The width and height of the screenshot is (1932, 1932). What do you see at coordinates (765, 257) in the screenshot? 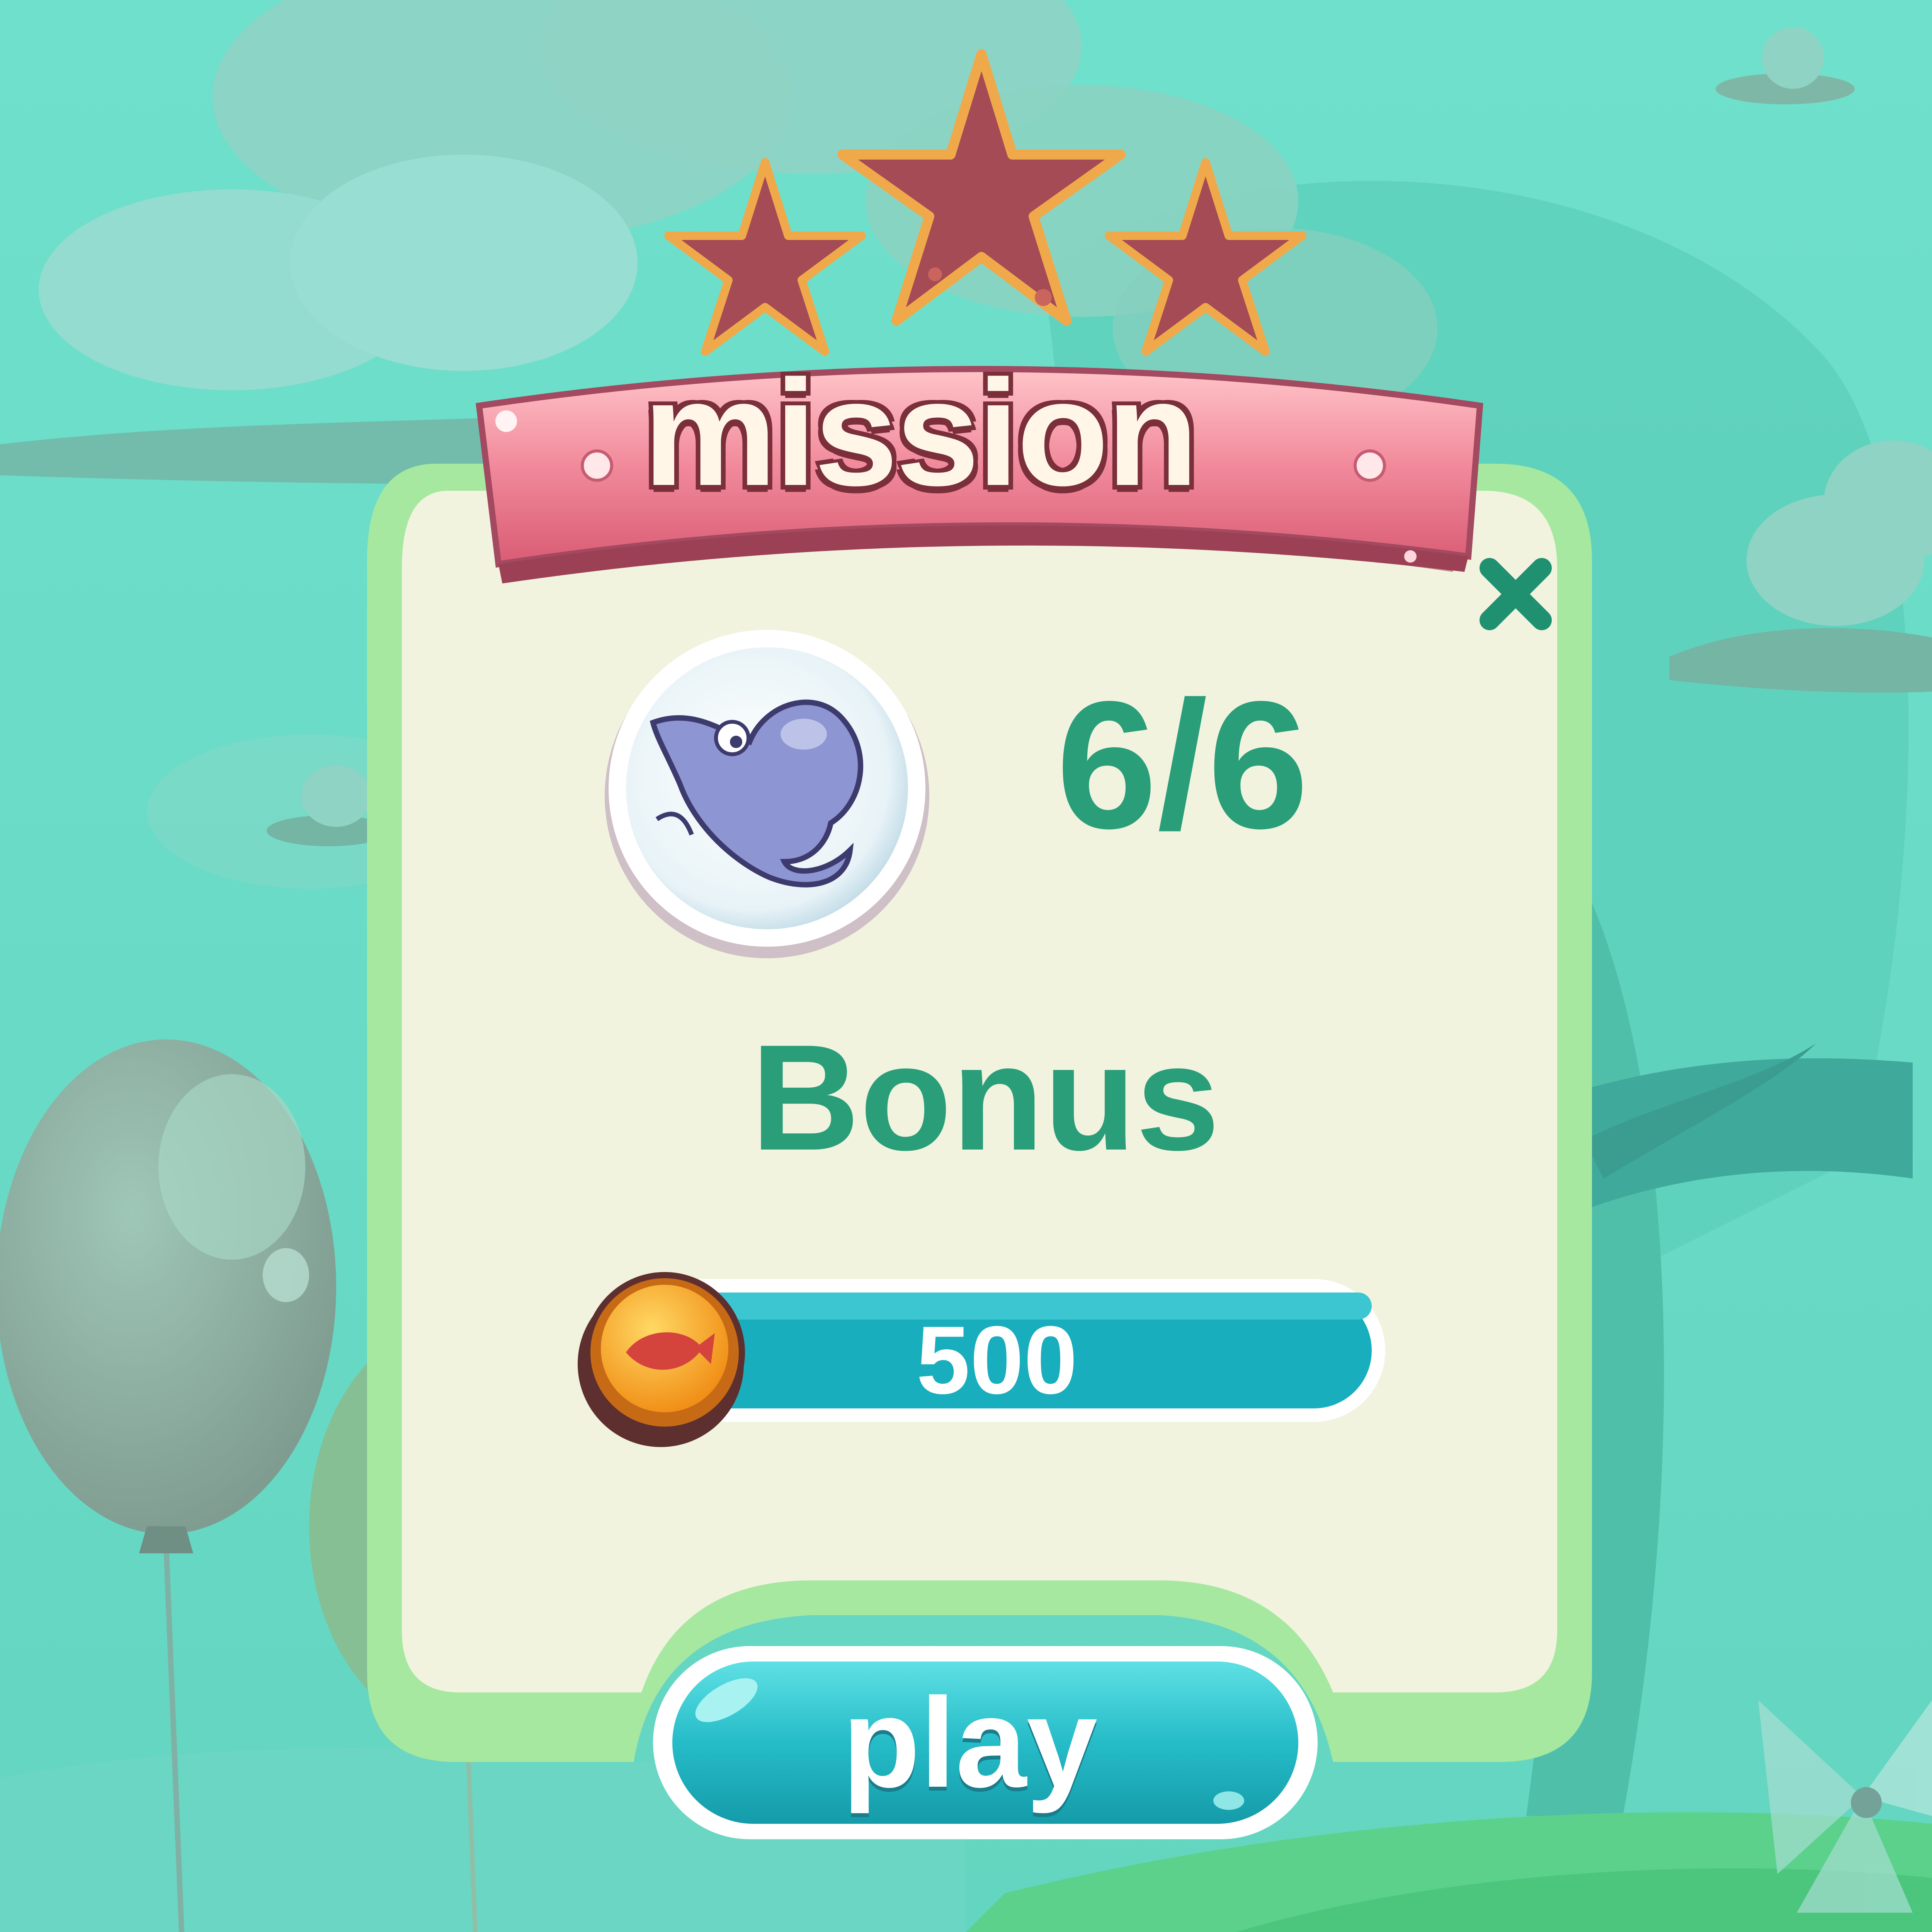
I see `star-1-icon` at bounding box center [765, 257].